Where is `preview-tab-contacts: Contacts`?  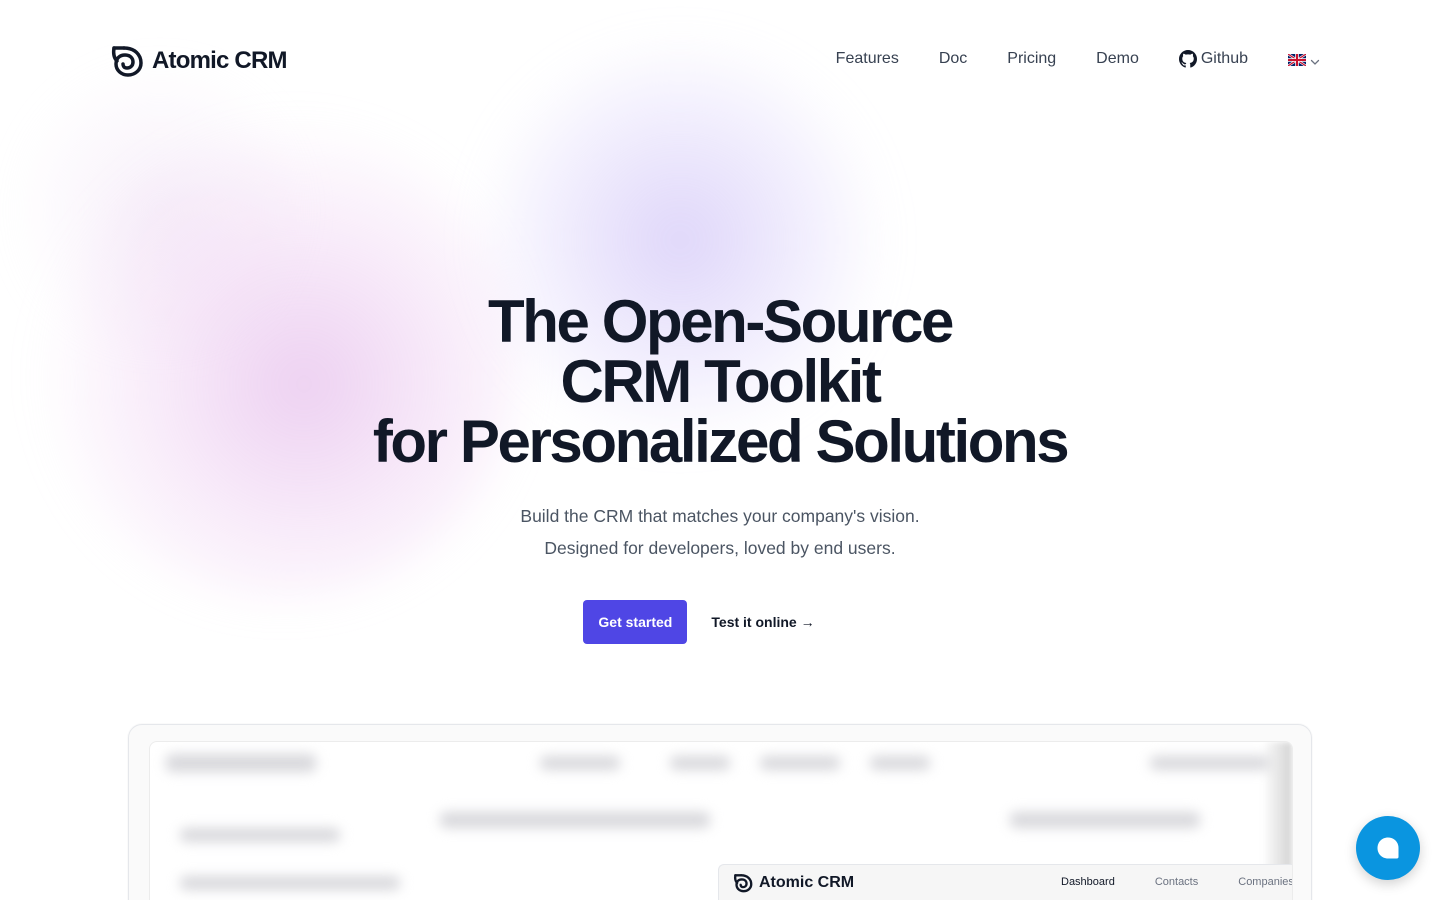
preview-tab-contacts: Contacts is located at coordinates (1176, 882).